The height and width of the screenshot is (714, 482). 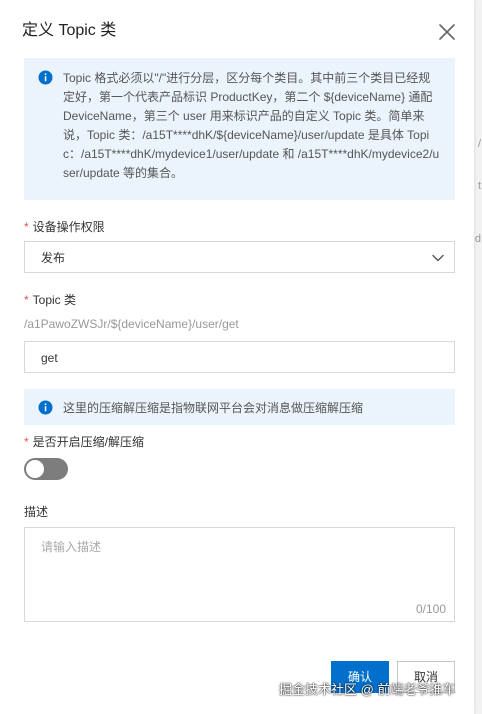 I want to click on compression-notice: 这里的压缩解压缩是指物联网平台会对消息做压缩解压缩, so click(x=239, y=407).